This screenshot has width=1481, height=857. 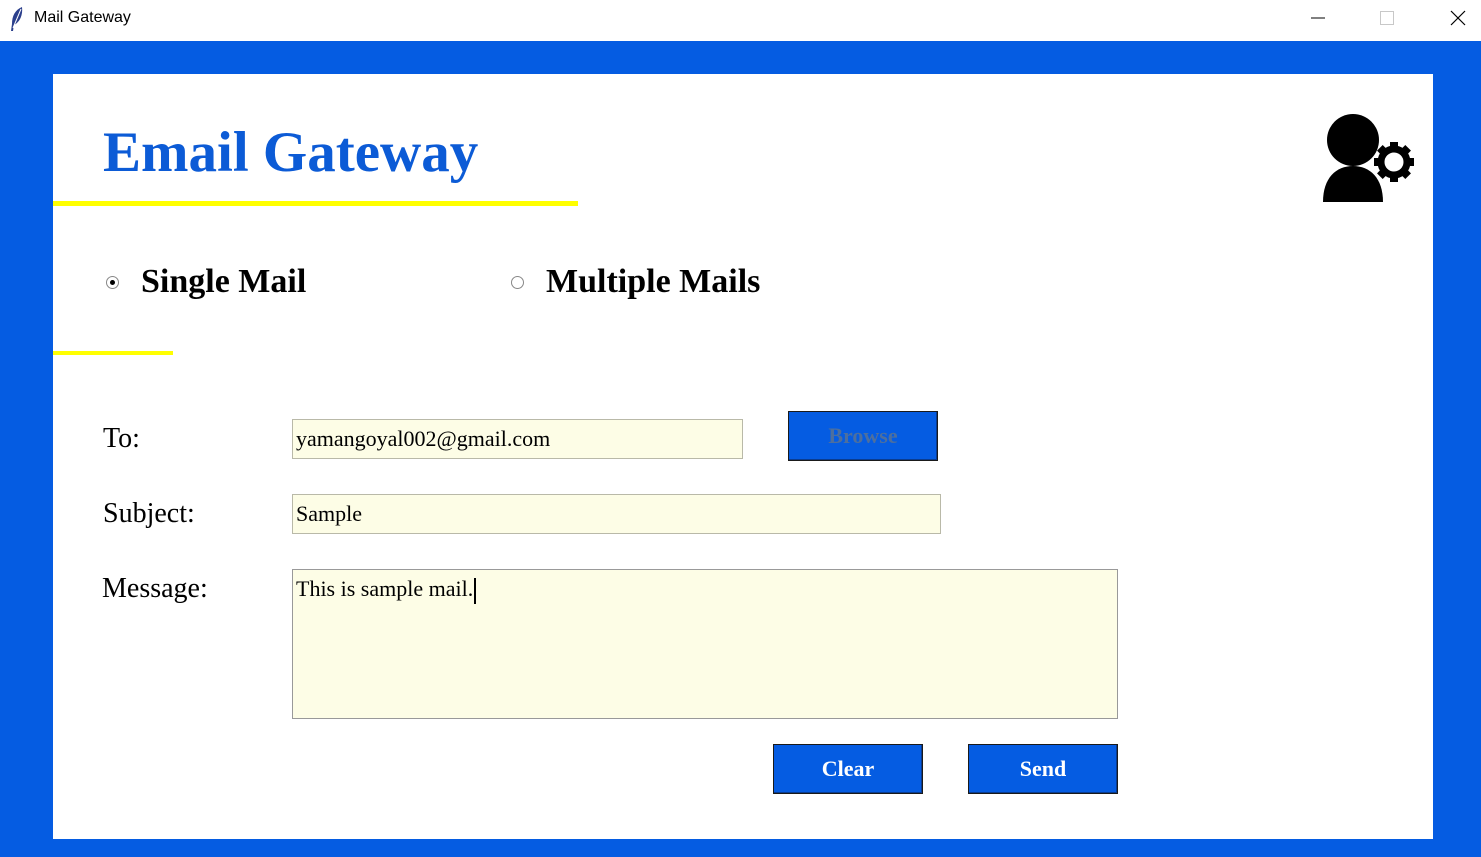 I want to click on radio-unselected-icon, so click(x=517, y=282).